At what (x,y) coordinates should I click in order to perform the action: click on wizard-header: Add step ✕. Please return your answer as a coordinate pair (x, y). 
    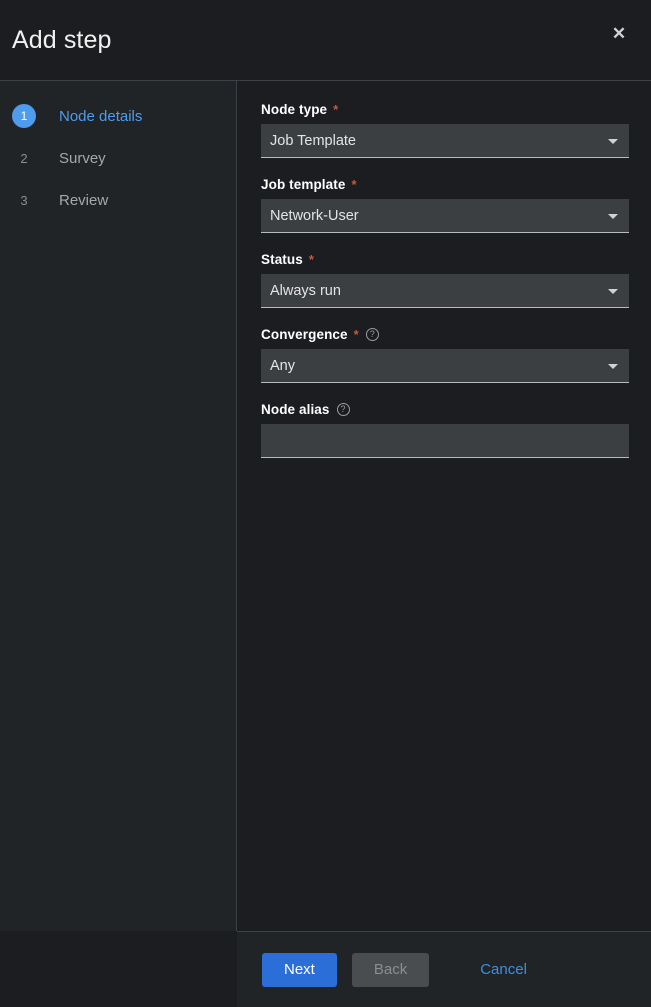
    Looking at the image, I should click on (325, 40).